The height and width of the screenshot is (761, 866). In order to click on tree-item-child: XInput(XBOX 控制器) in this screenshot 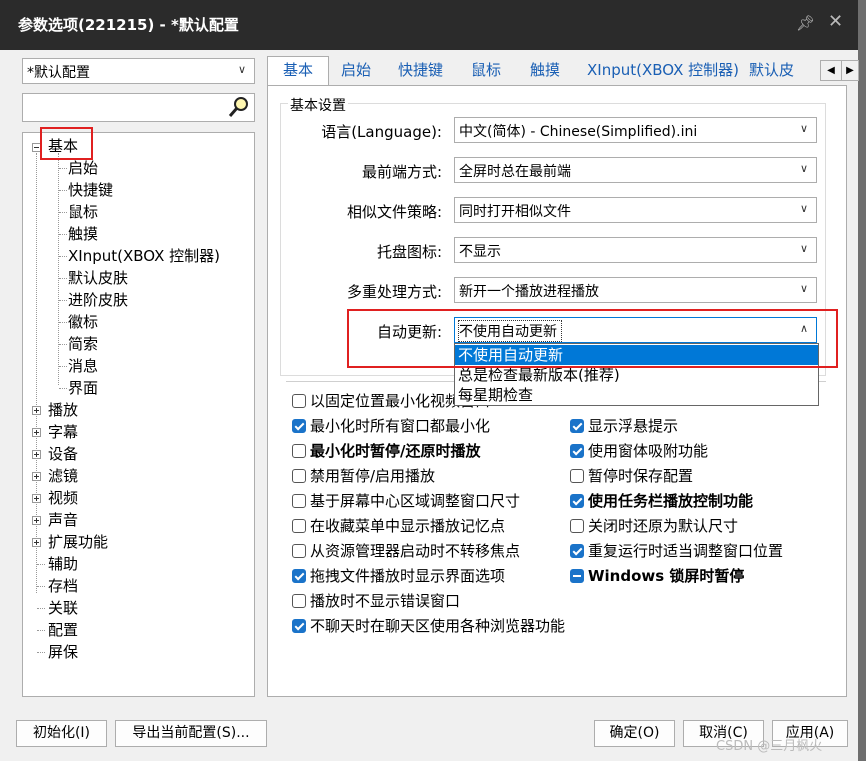, I will do `click(144, 256)`.